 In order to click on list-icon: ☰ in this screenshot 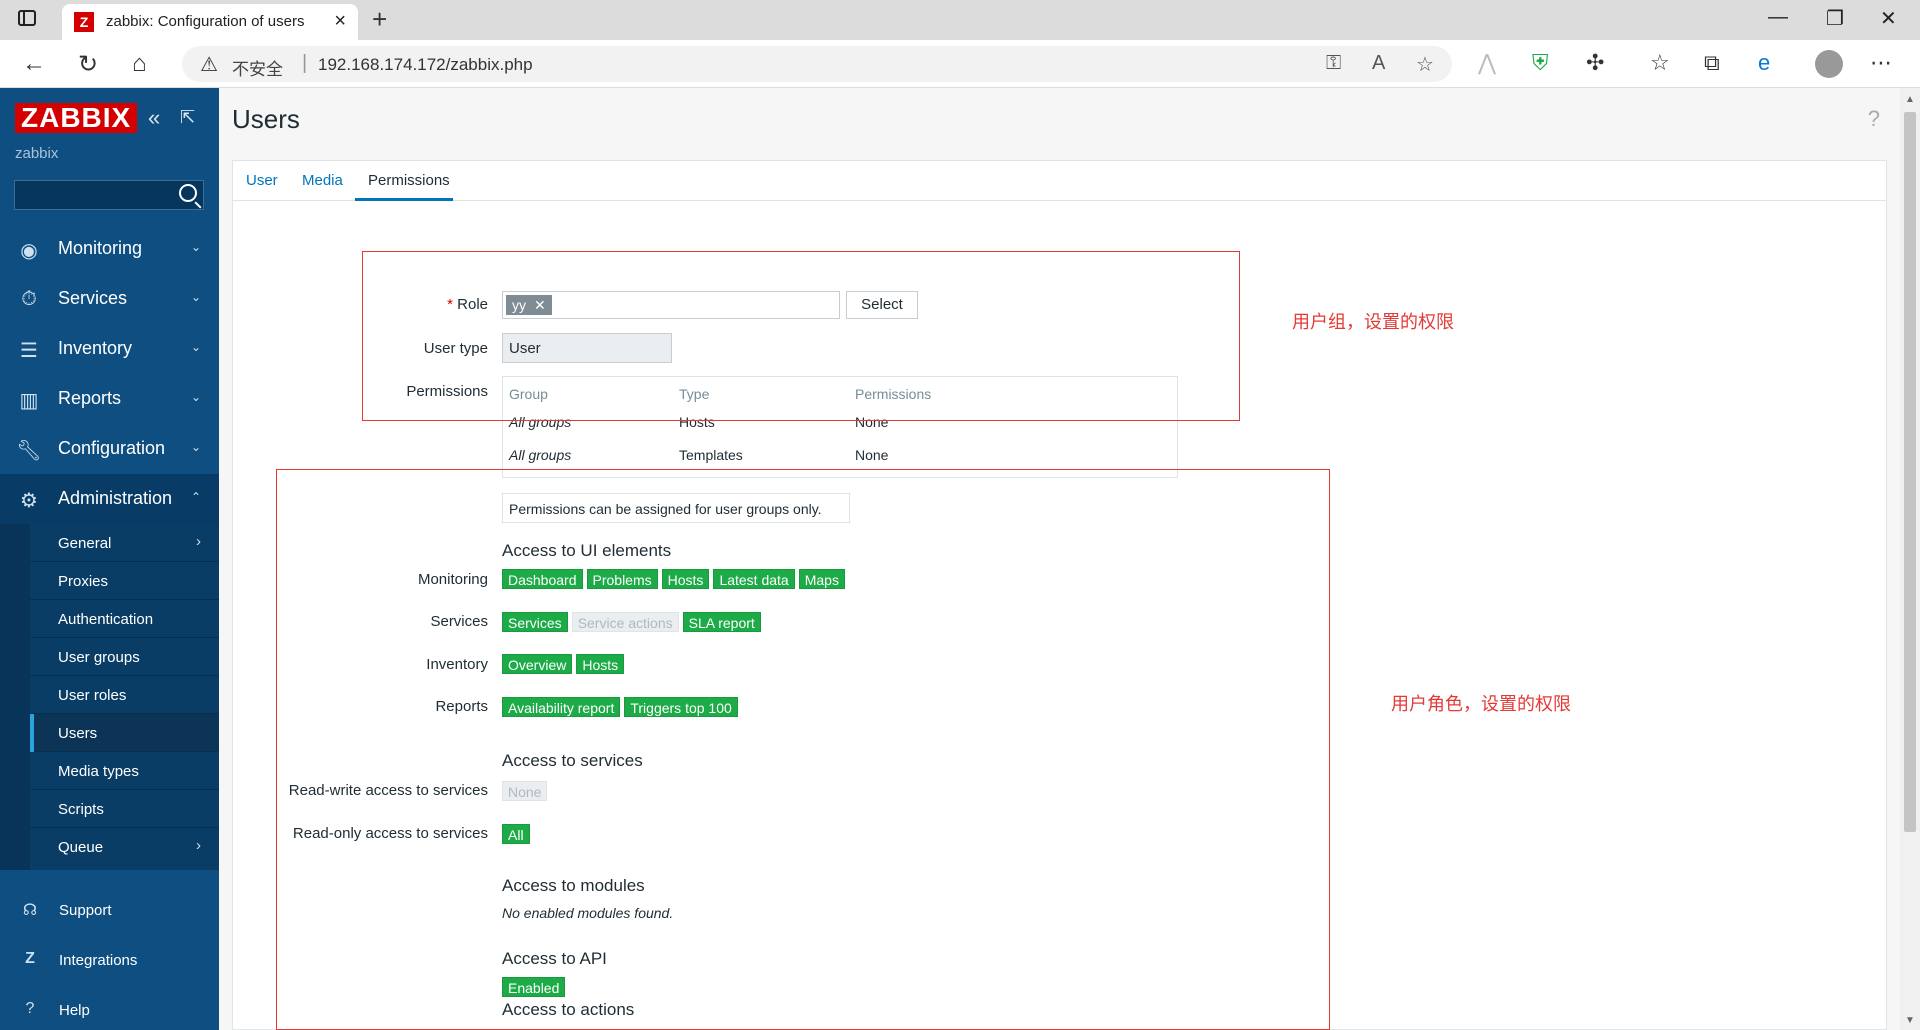, I will do `click(29, 351)`.